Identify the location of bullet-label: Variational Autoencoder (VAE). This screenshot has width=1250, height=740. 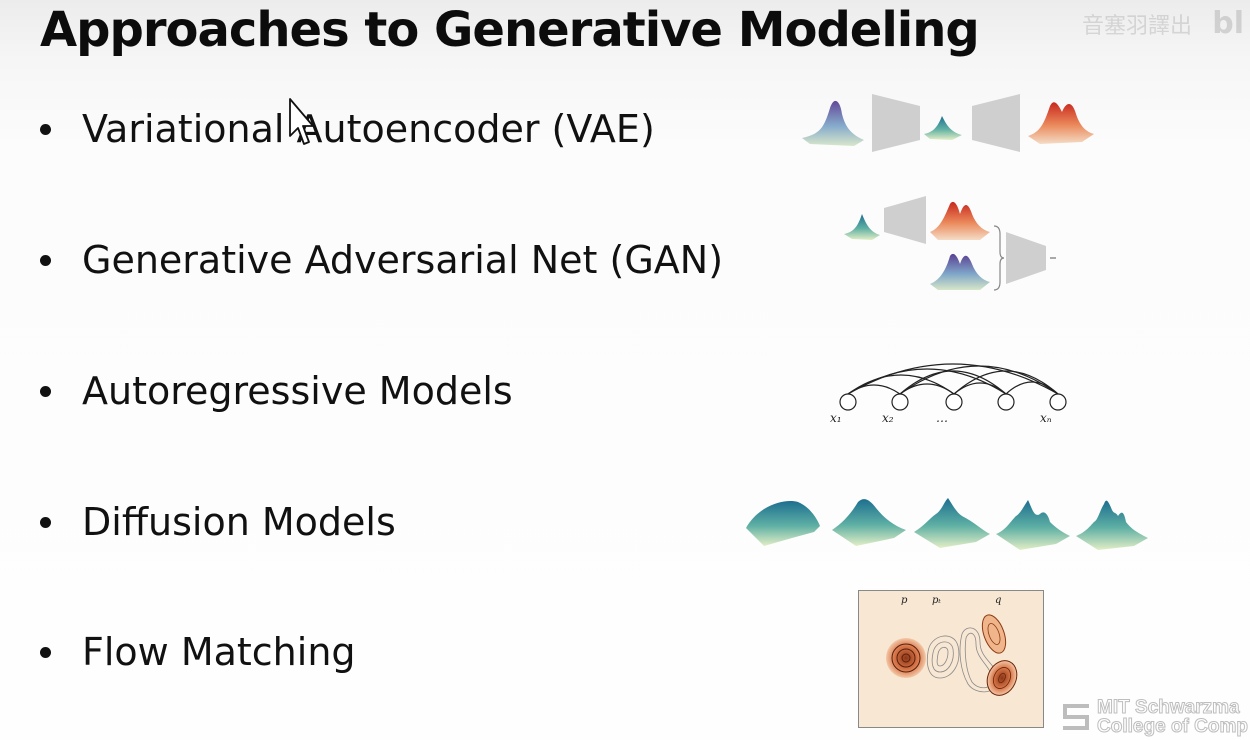
(368, 129).